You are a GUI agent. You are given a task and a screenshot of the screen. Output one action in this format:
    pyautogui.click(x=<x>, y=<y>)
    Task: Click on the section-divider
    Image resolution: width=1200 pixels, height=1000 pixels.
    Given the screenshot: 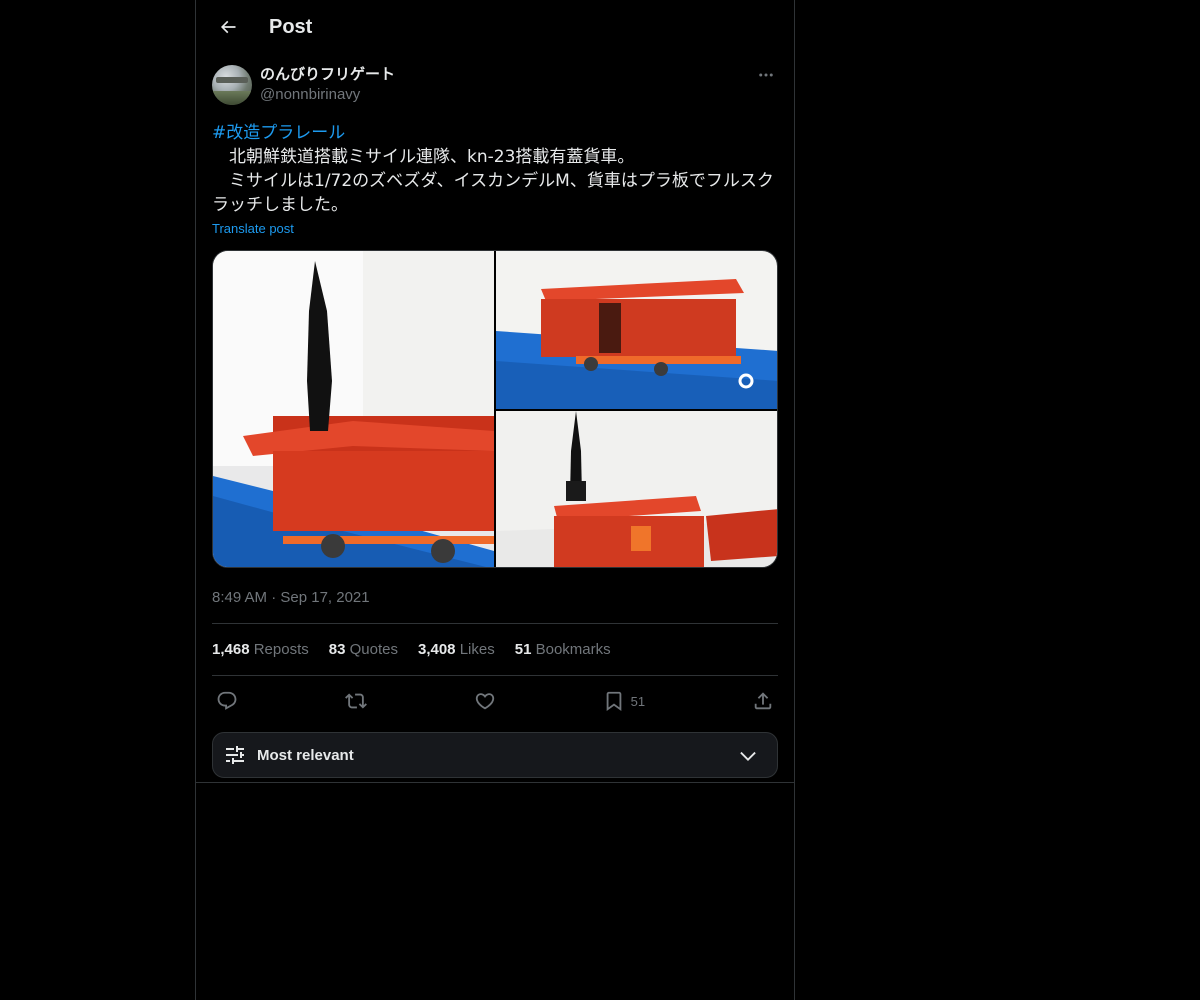 What is the action you would take?
    pyautogui.click(x=495, y=782)
    